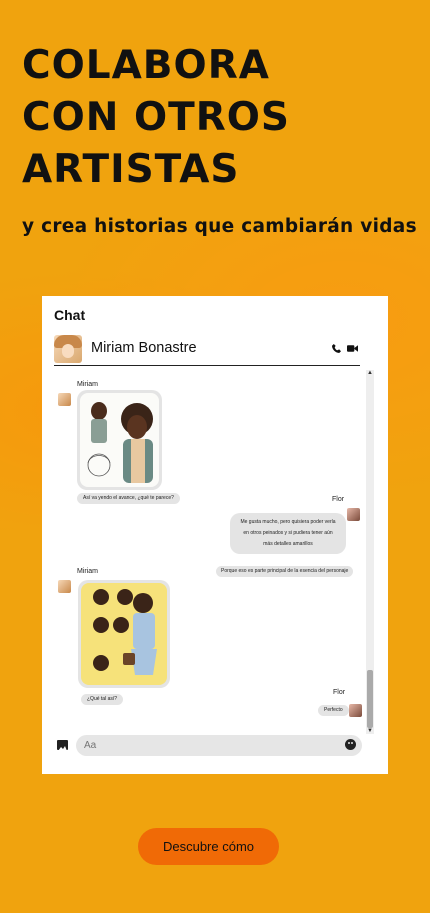 Image resolution: width=430 pixels, height=913 pixels. What do you see at coordinates (146, 65) in the screenshot?
I see `hero-title-line: COLABORA` at bounding box center [146, 65].